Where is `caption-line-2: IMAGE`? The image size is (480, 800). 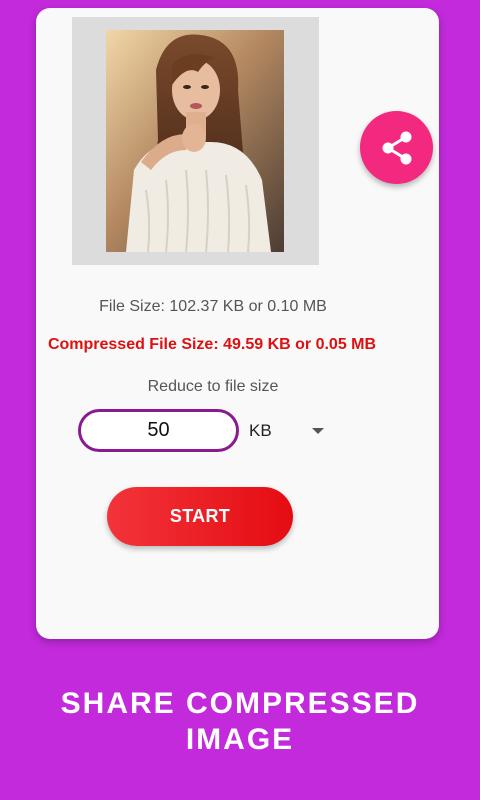 caption-line-2: IMAGE is located at coordinates (240, 739).